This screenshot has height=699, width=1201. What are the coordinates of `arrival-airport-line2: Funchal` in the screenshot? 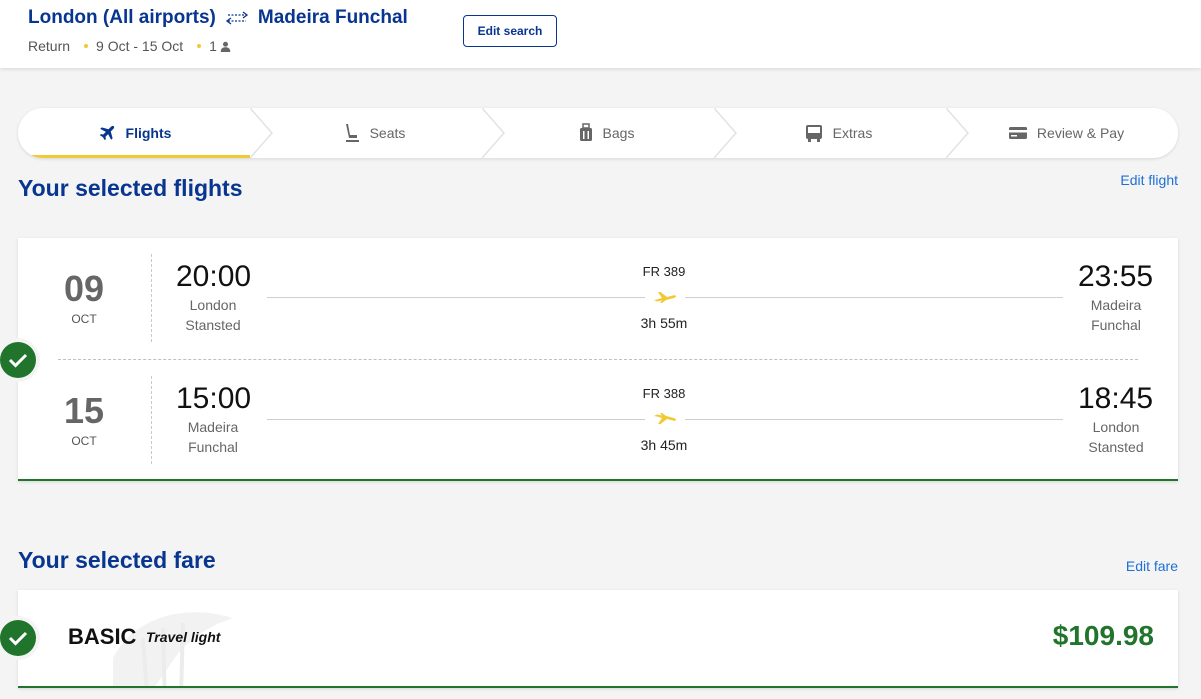 It's located at (1116, 325).